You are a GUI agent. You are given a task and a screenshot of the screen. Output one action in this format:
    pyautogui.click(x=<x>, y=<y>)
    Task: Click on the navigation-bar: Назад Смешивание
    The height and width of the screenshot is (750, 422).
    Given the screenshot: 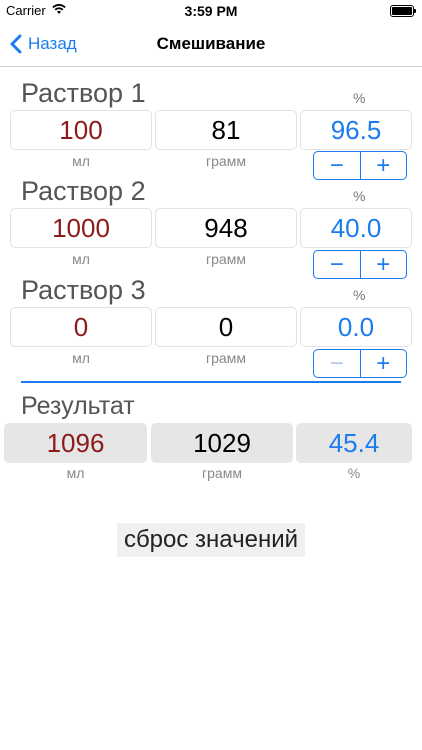 What is the action you would take?
    pyautogui.click(x=211, y=44)
    